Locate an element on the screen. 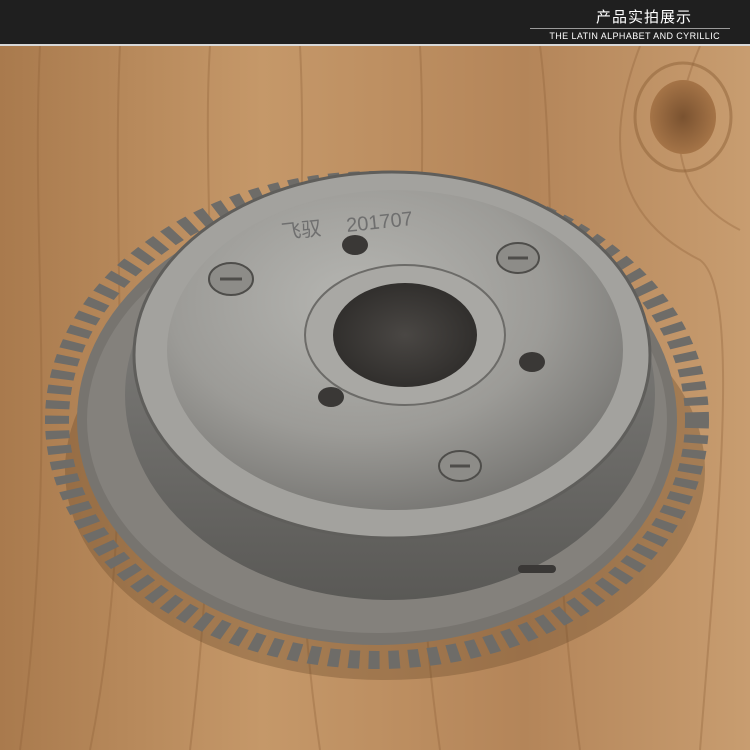 Image resolution: width=750 pixels, height=750 pixels. wood-knot is located at coordinates (683, 117).